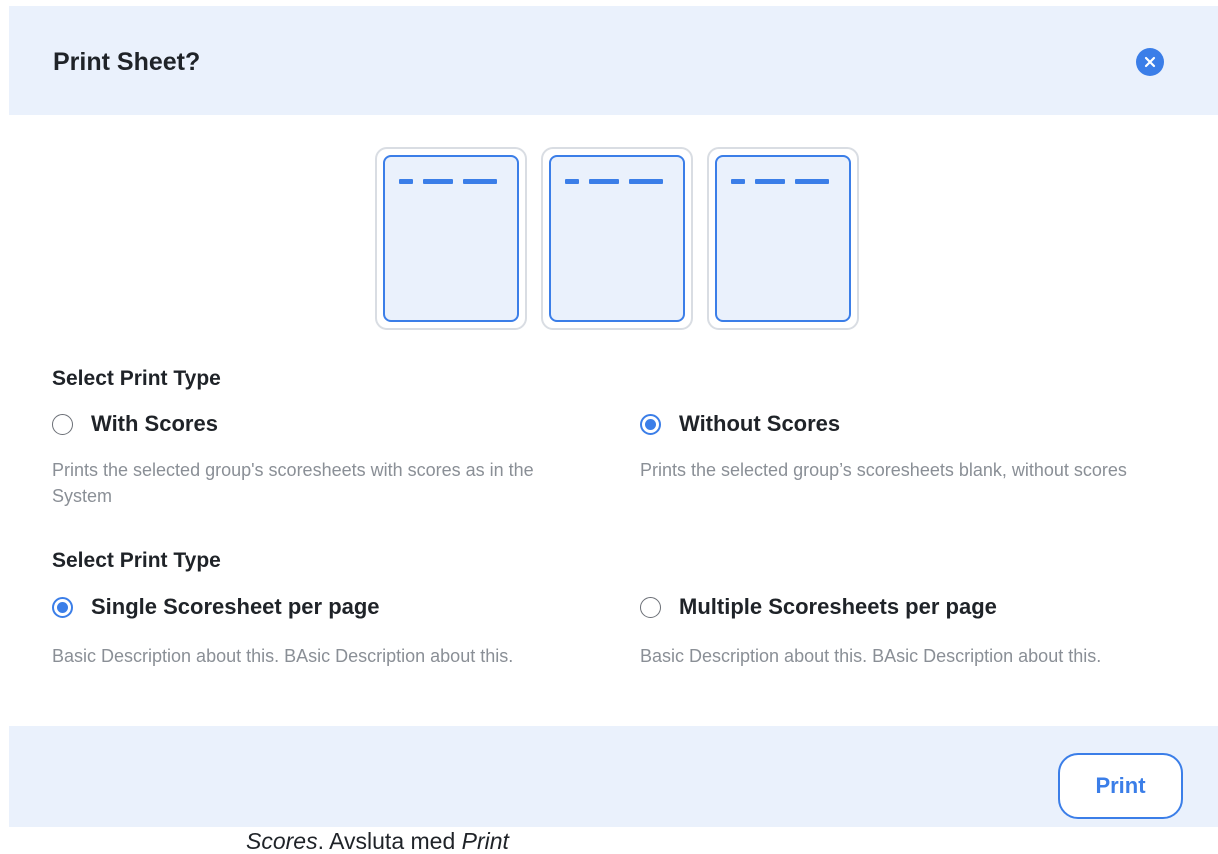  What do you see at coordinates (136, 378) in the screenshot?
I see `print-type-label: Select Print Type` at bounding box center [136, 378].